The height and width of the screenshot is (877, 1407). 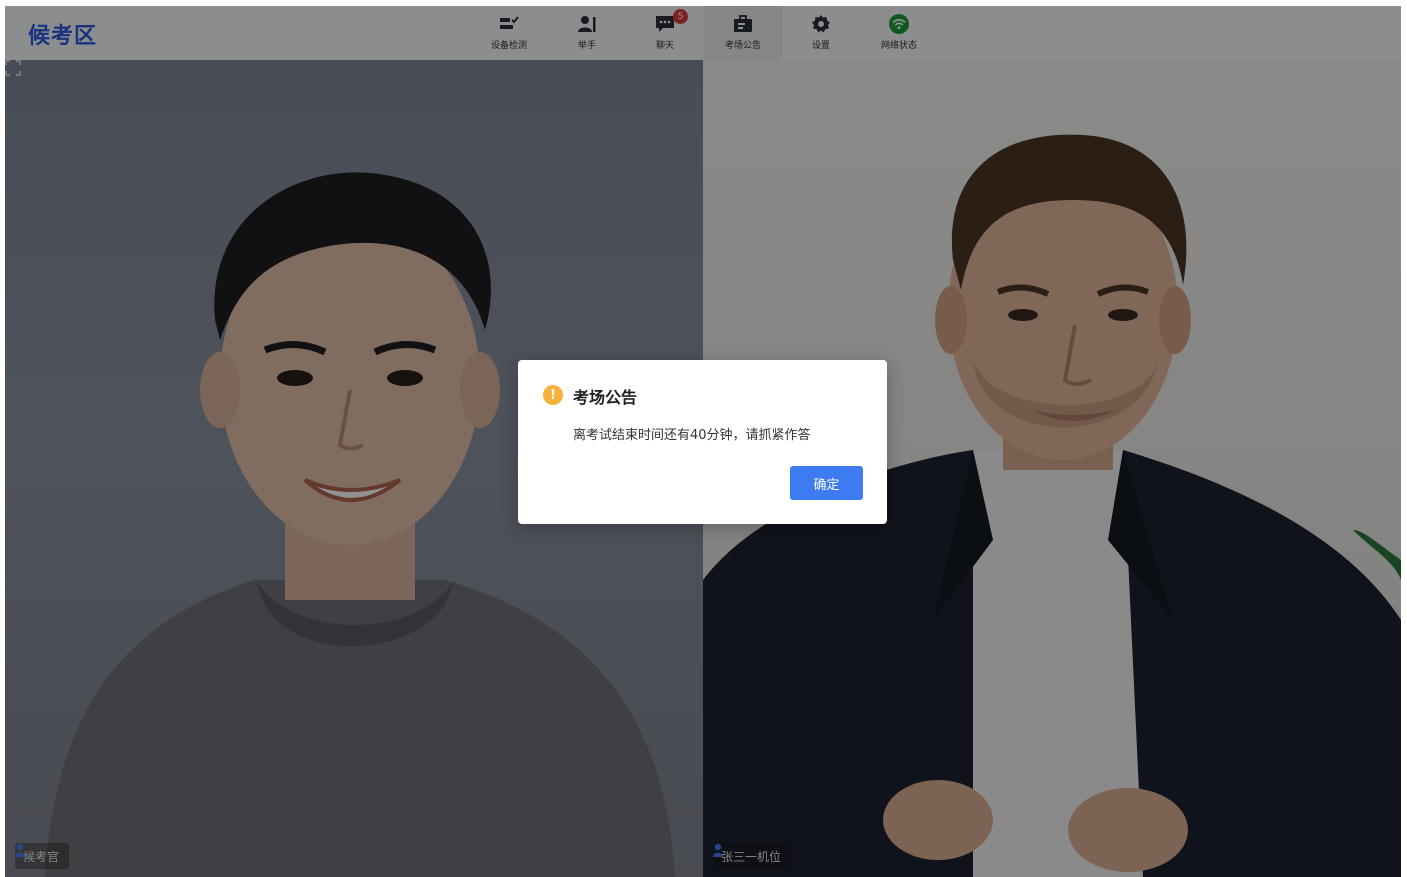 I want to click on warning-icon: !, so click(x=553, y=395).